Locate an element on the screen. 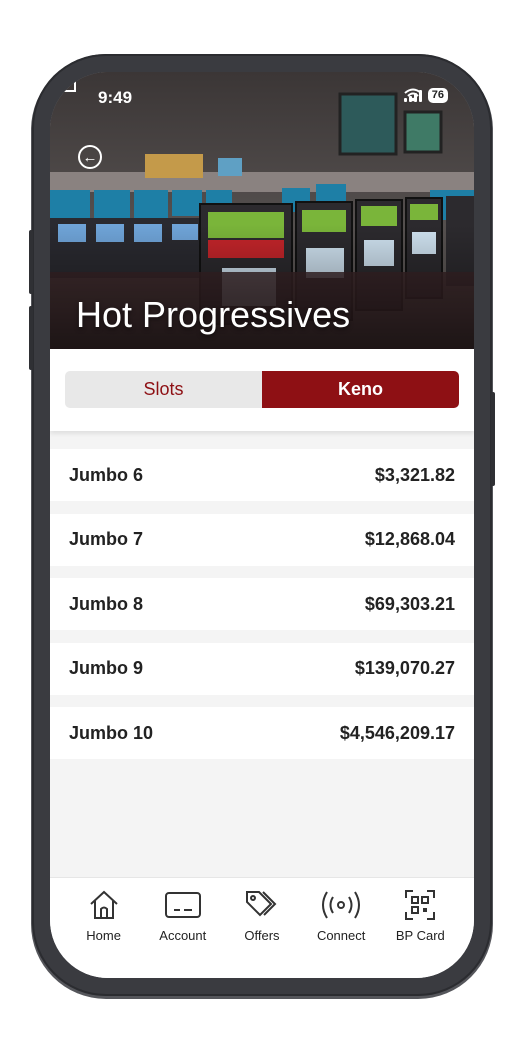 This screenshot has height=1050, width=525. nav-label: Account is located at coordinates (183, 935).